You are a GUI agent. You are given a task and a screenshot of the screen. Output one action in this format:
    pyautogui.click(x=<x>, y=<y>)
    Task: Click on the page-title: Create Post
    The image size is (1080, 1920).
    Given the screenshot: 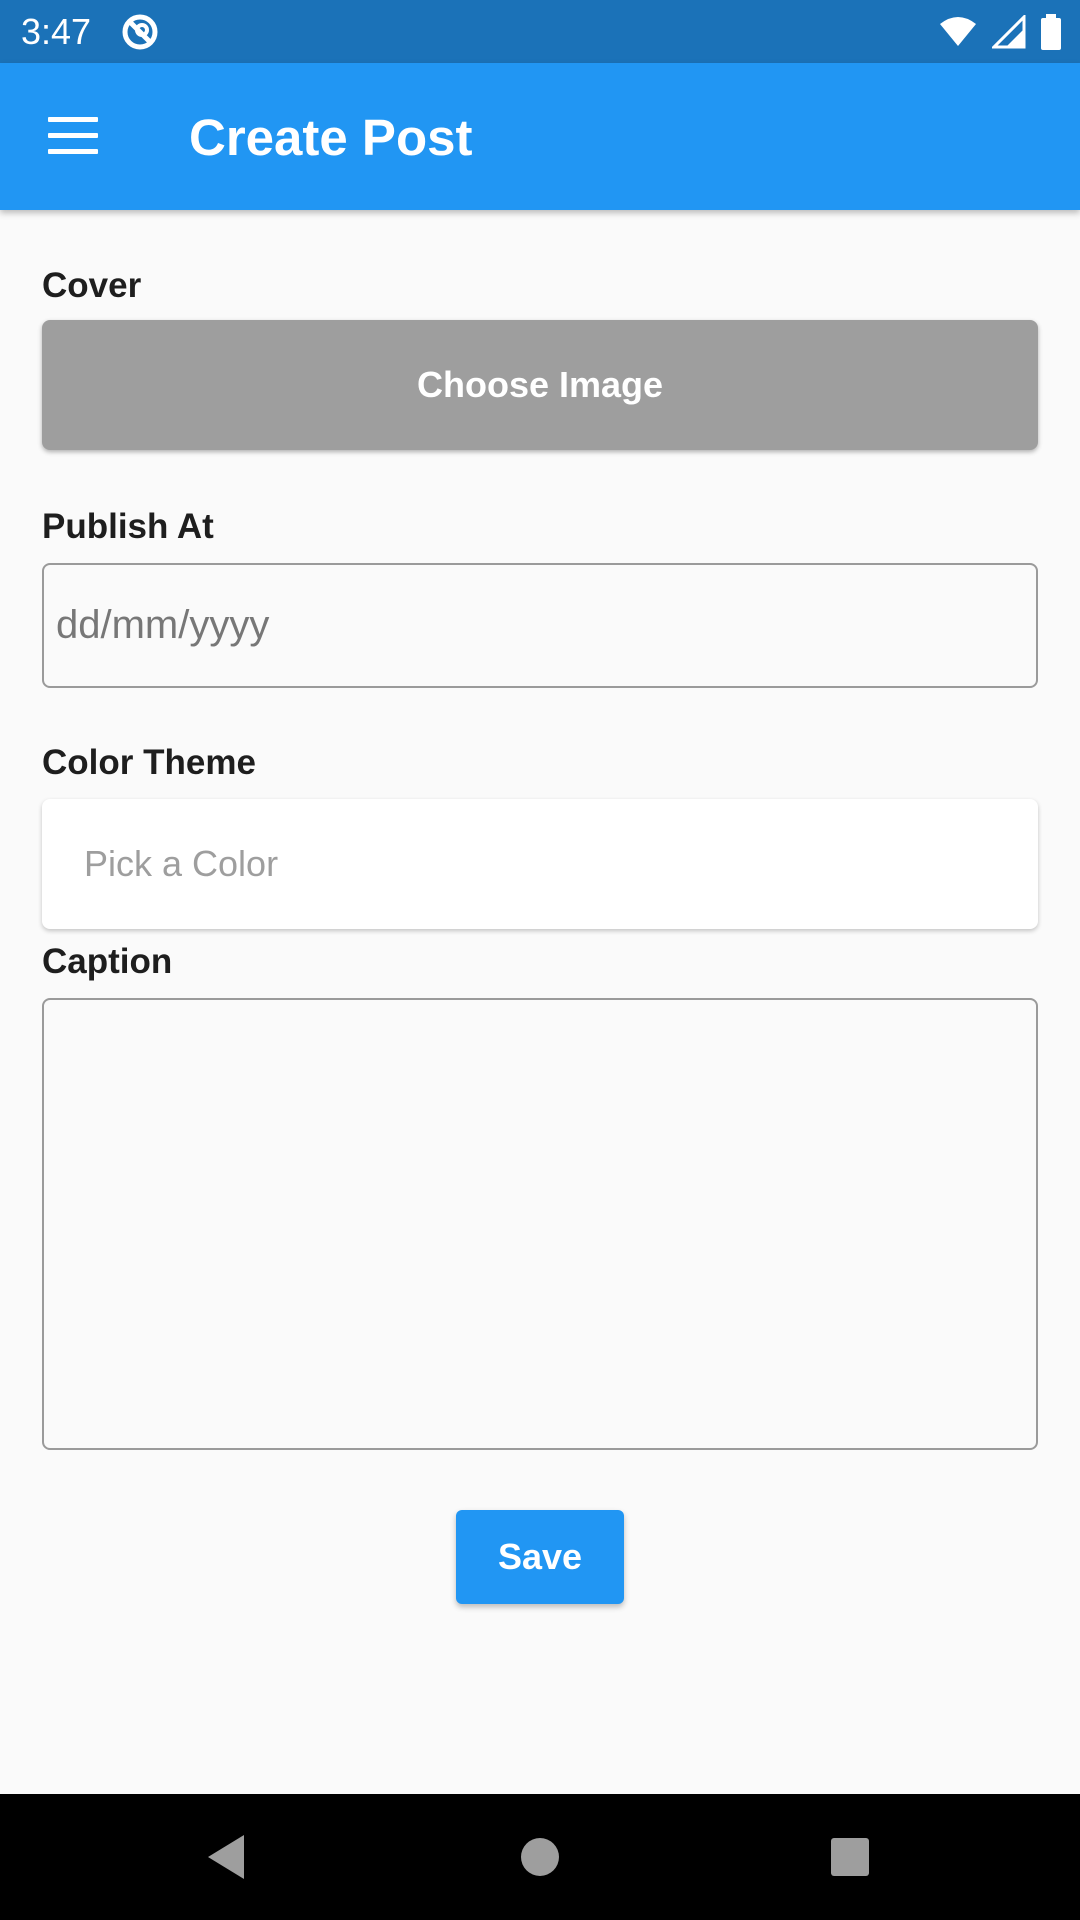 What is the action you would take?
    pyautogui.click(x=331, y=137)
    